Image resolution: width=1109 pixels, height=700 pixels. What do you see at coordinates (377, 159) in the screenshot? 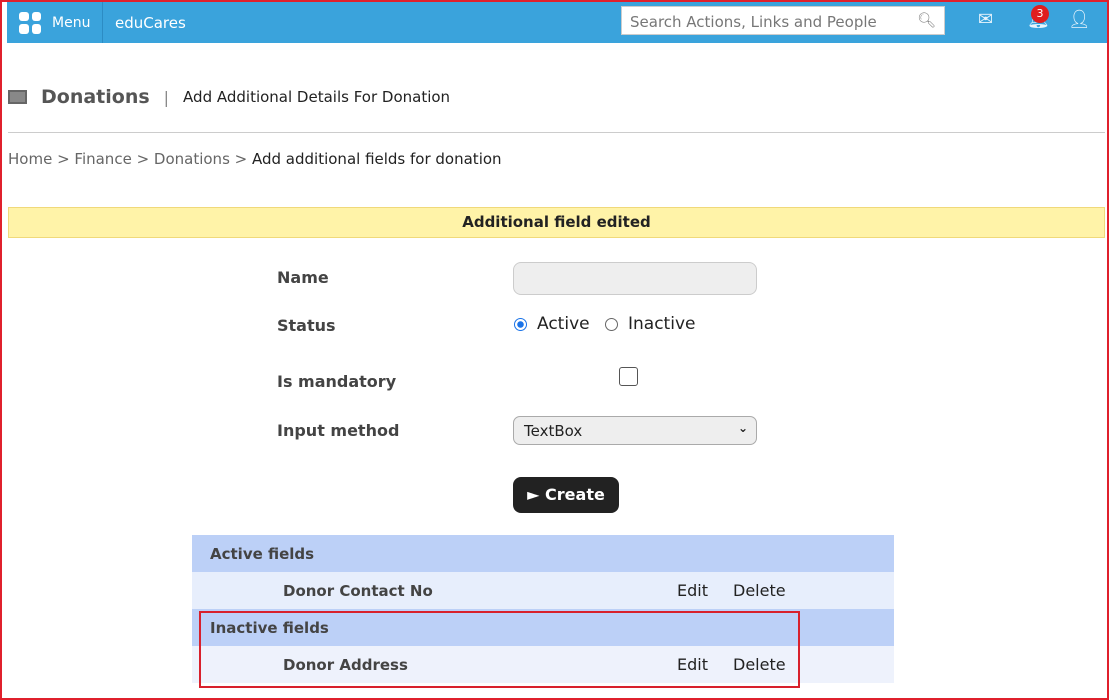
I see `crumb-current: Add additional fields for donation` at bounding box center [377, 159].